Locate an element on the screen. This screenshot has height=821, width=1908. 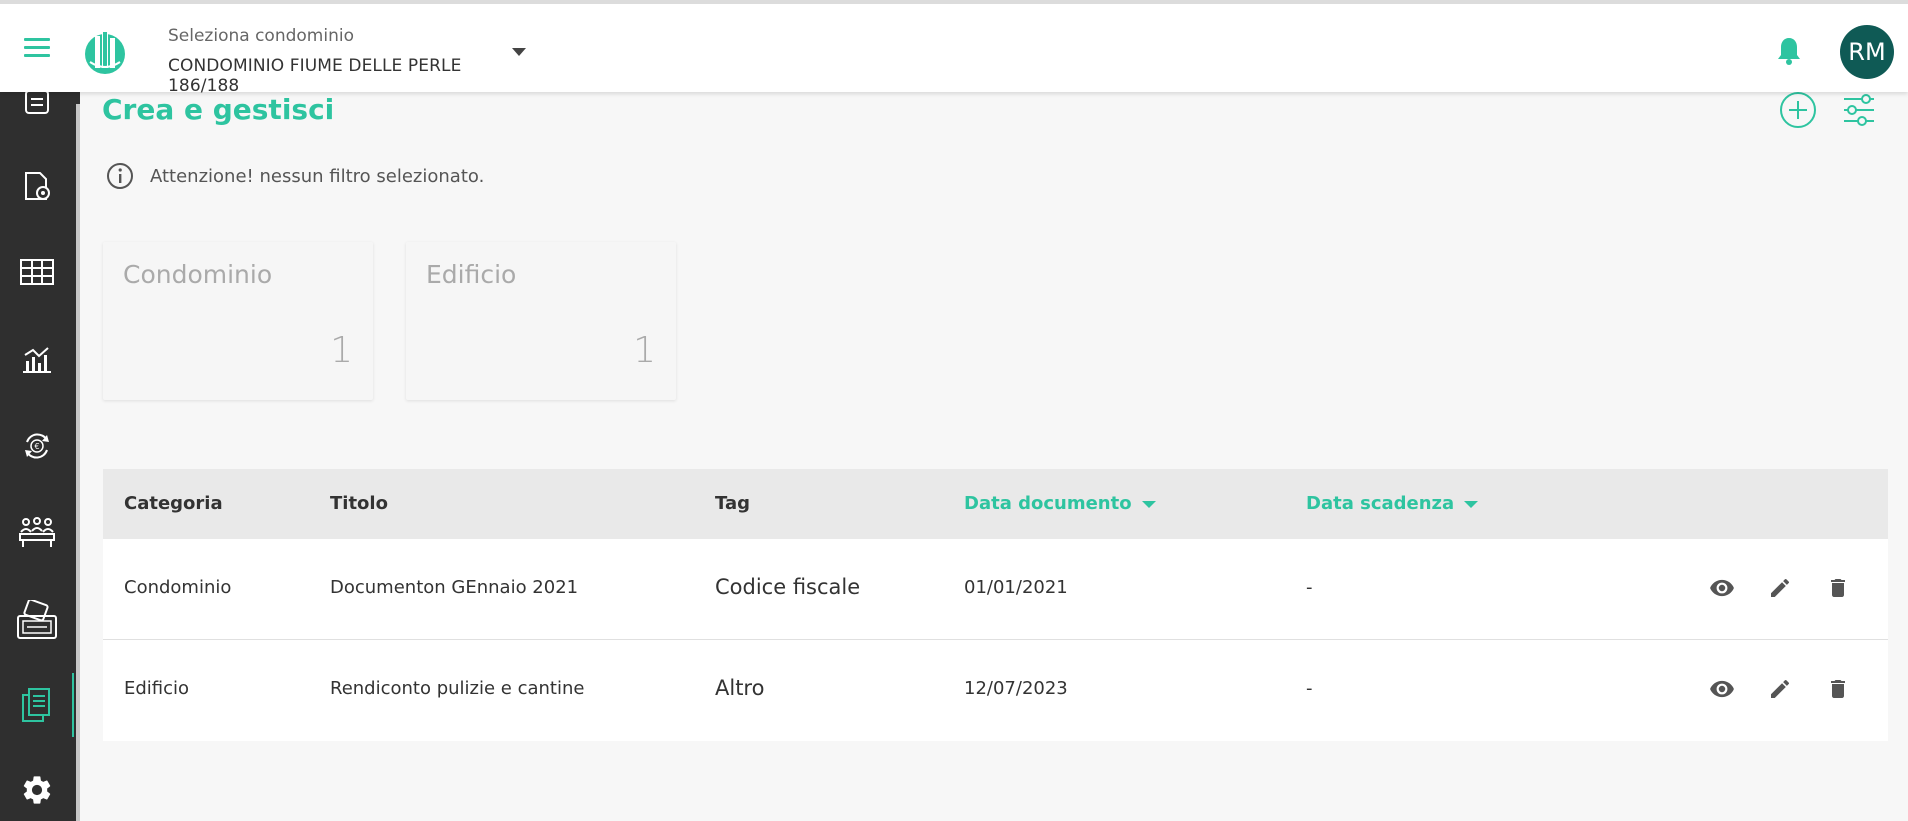
sidebar-item-payments is located at coordinates (37, 620).